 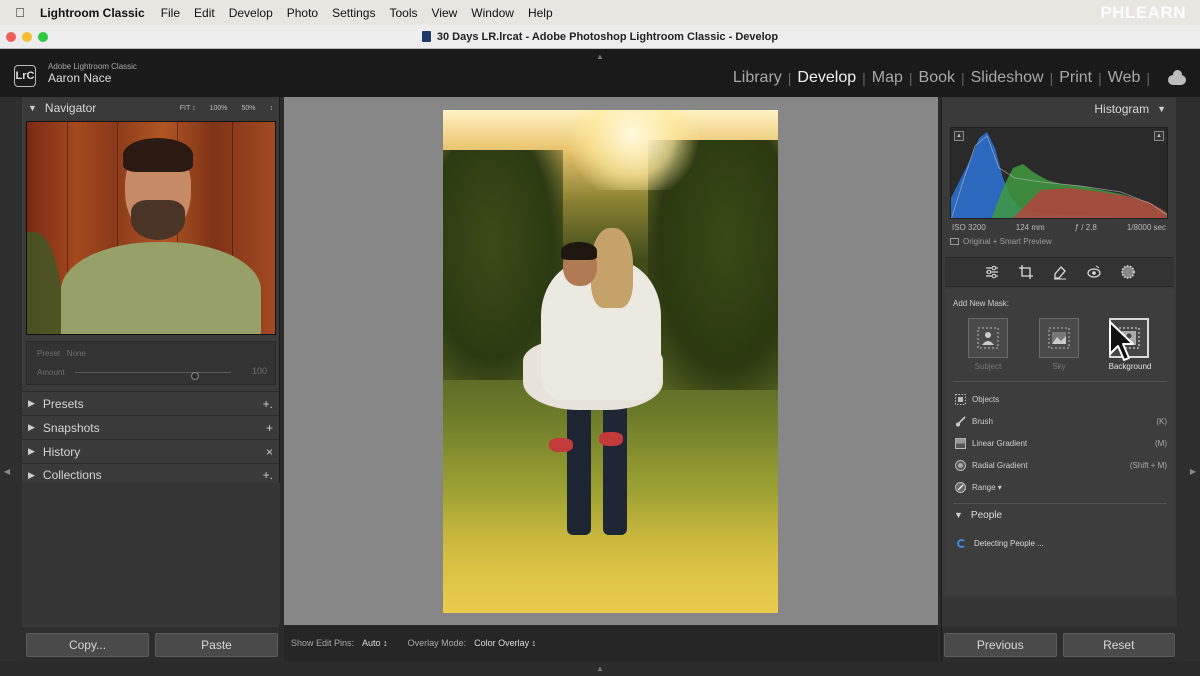 I want to click on paste-button: Paste, so click(x=216, y=645).